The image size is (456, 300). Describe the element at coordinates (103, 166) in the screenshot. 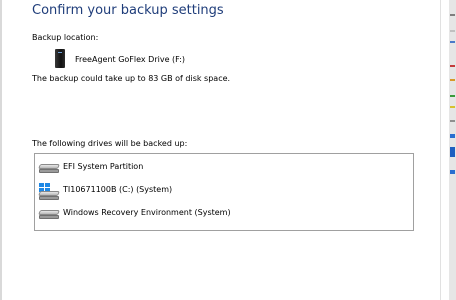

I see `drive-label: EFI System Partition` at that location.